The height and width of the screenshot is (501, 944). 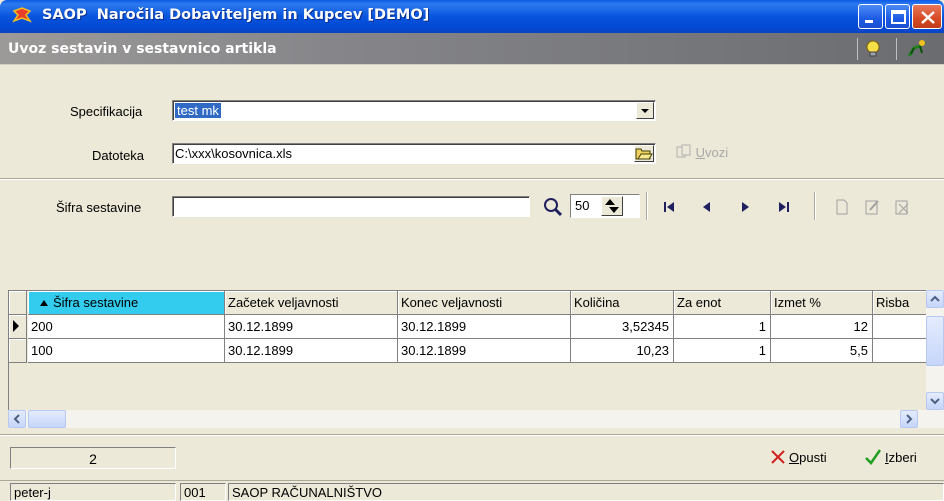 What do you see at coordinates (476, 419) in the screenshot?
I see `grid-horizontal-scrollbar` at bounding box center [476, 419].